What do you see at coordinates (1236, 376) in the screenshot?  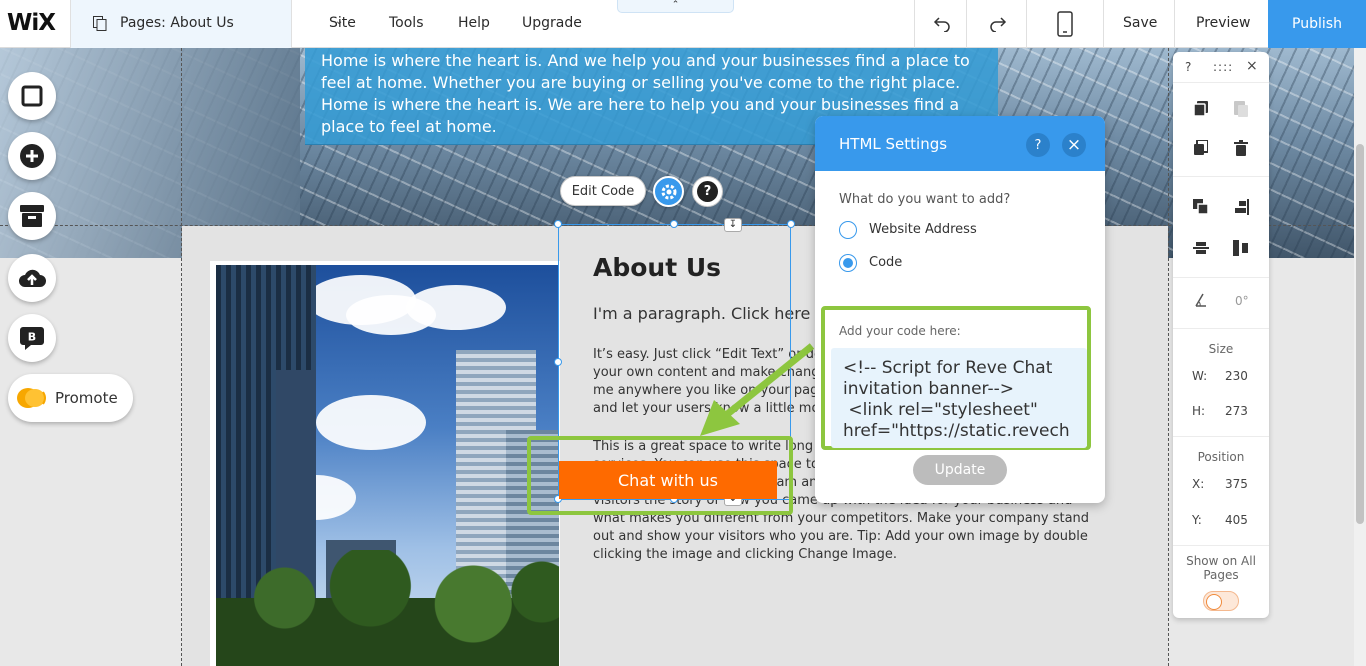 I see `width-value: 230` at bounding box center [1236, 376].